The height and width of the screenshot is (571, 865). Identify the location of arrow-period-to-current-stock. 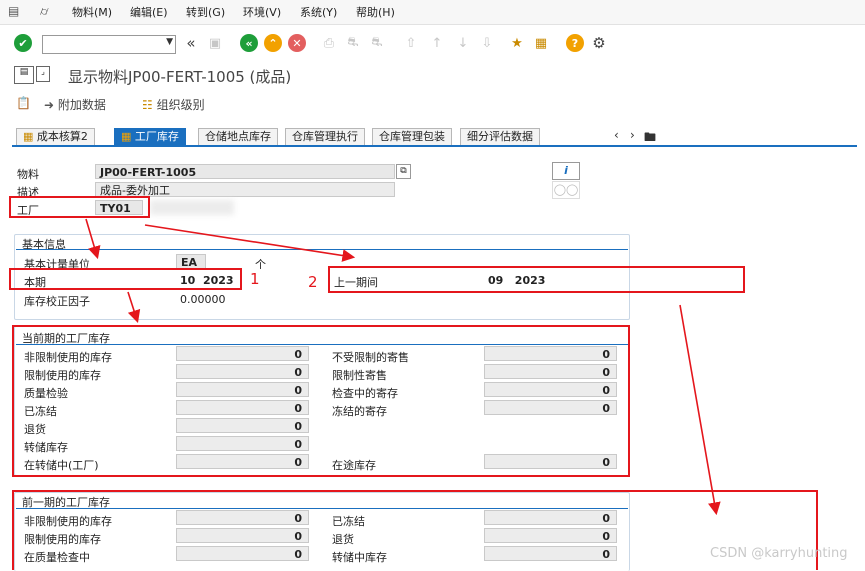
(134, 307).